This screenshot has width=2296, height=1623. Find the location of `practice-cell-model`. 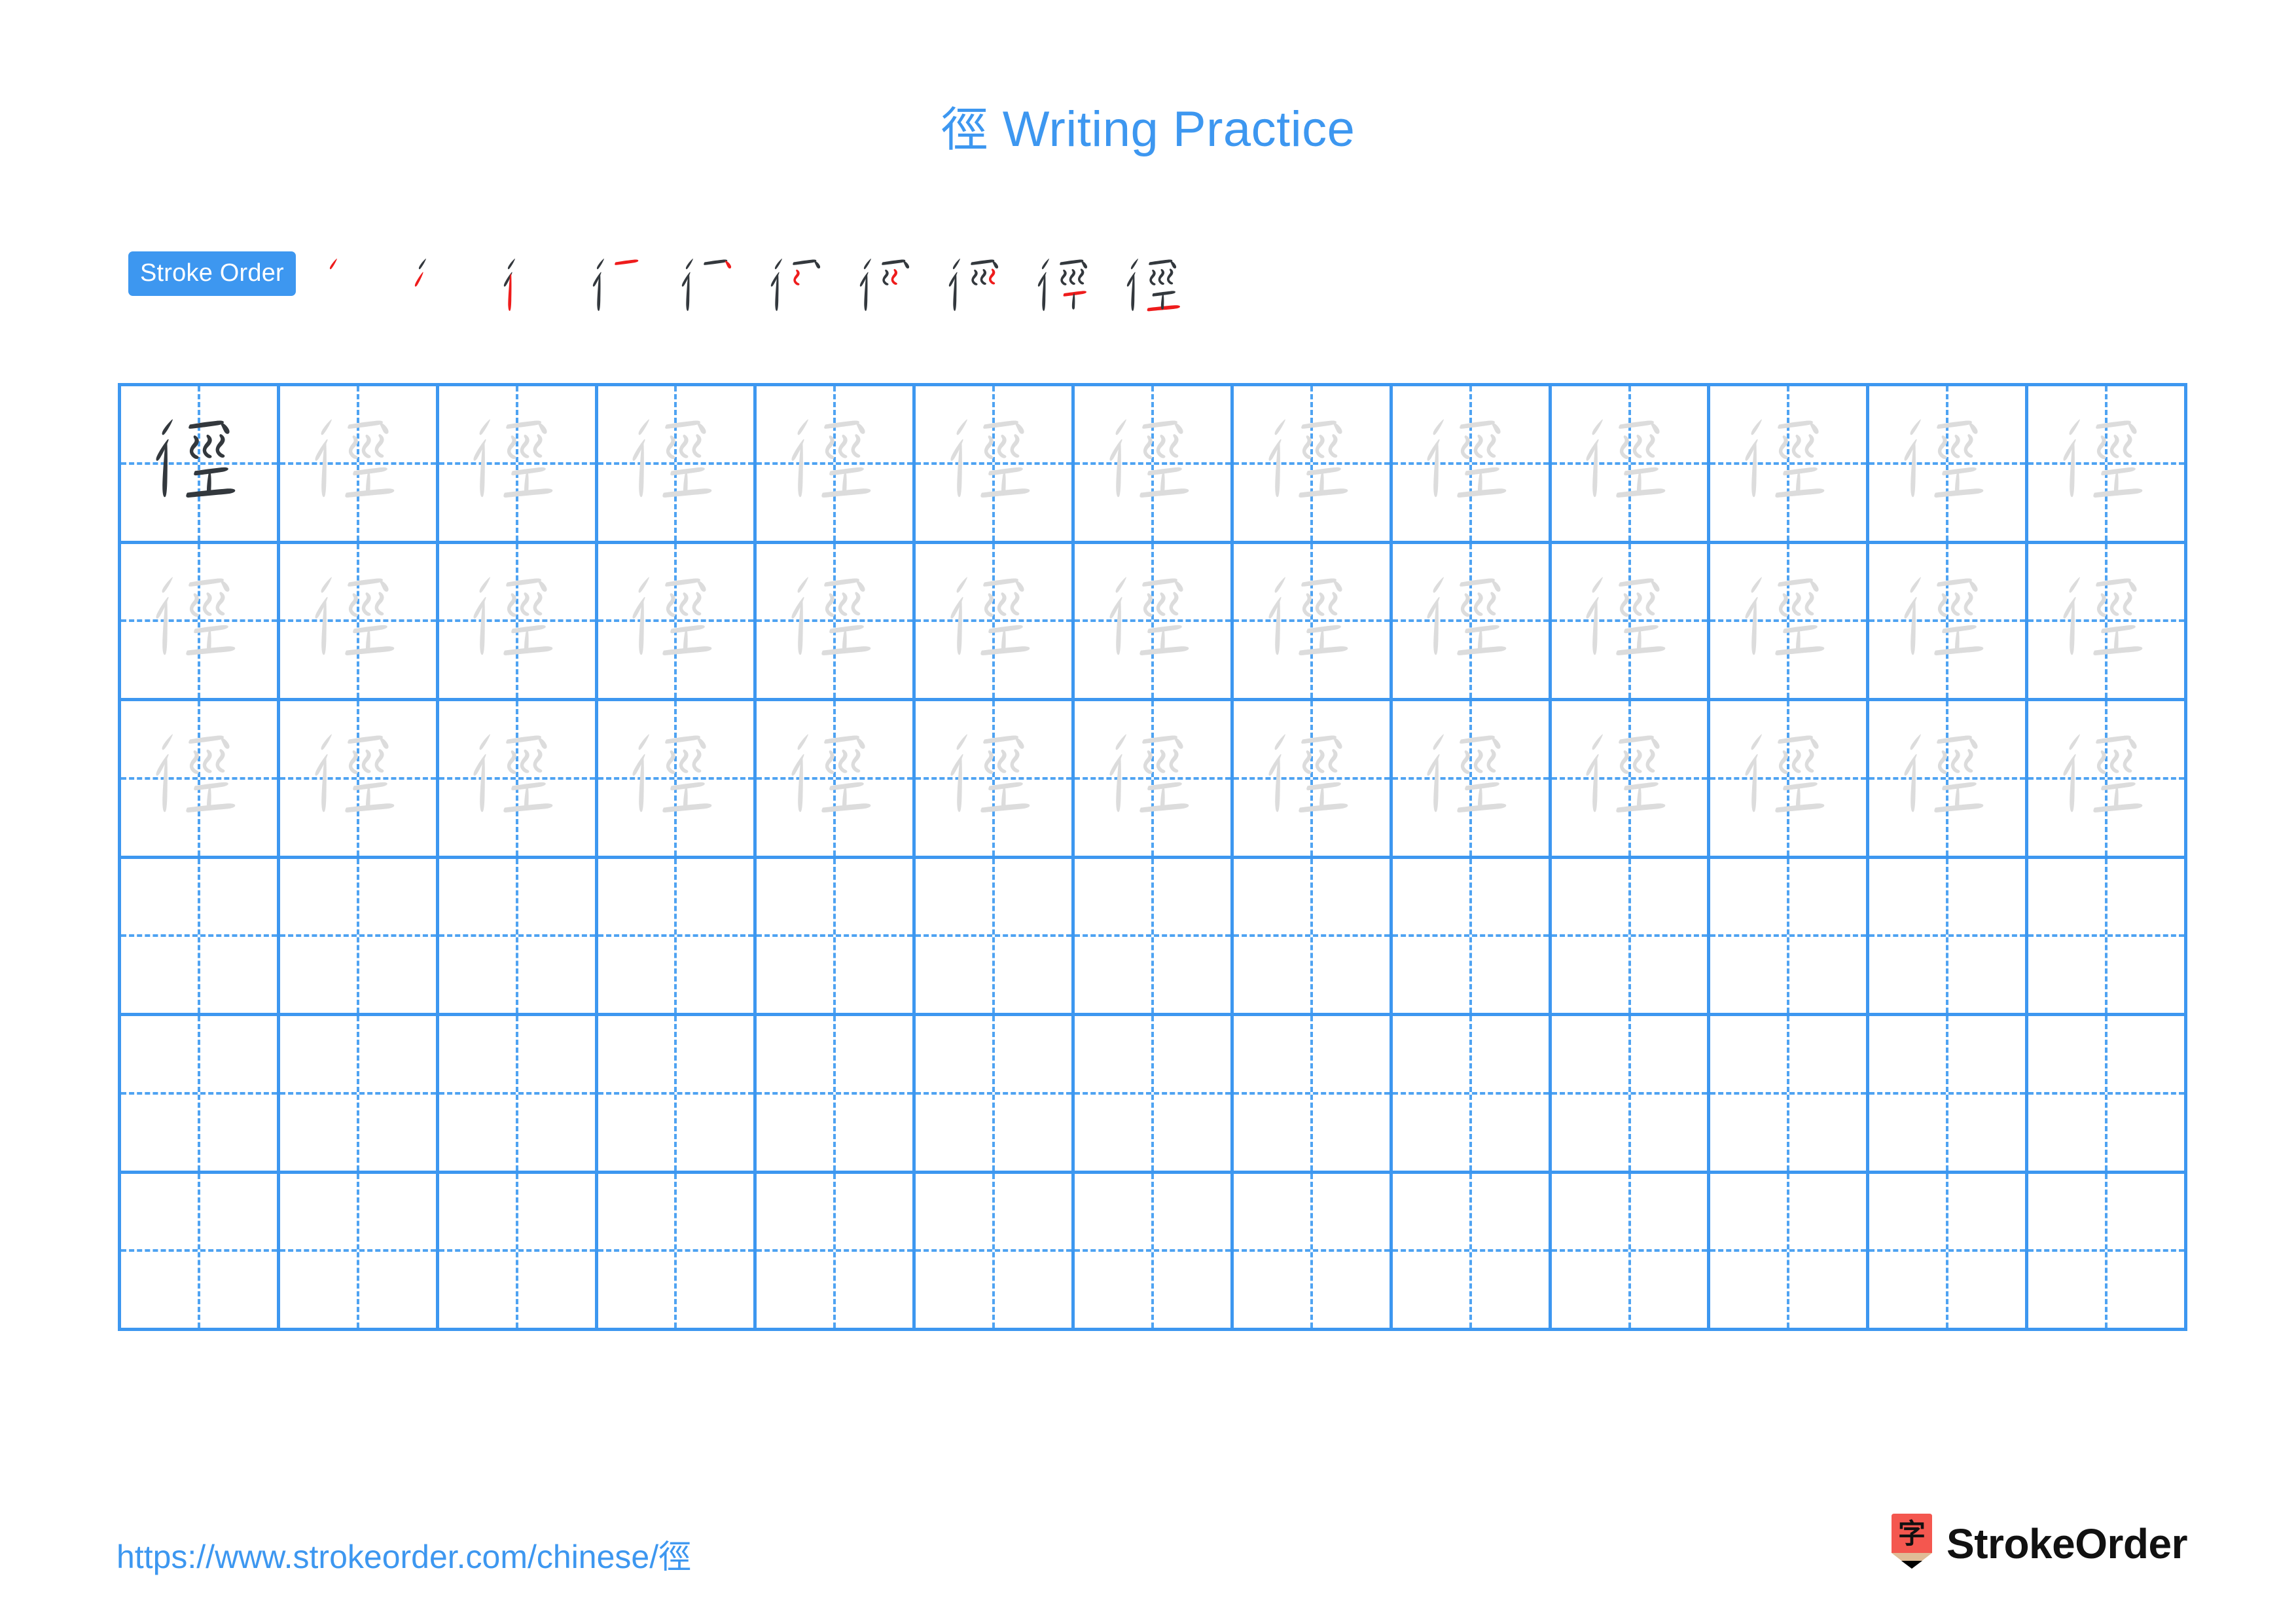

practice-cell-model is located at coordinates (200, 465).